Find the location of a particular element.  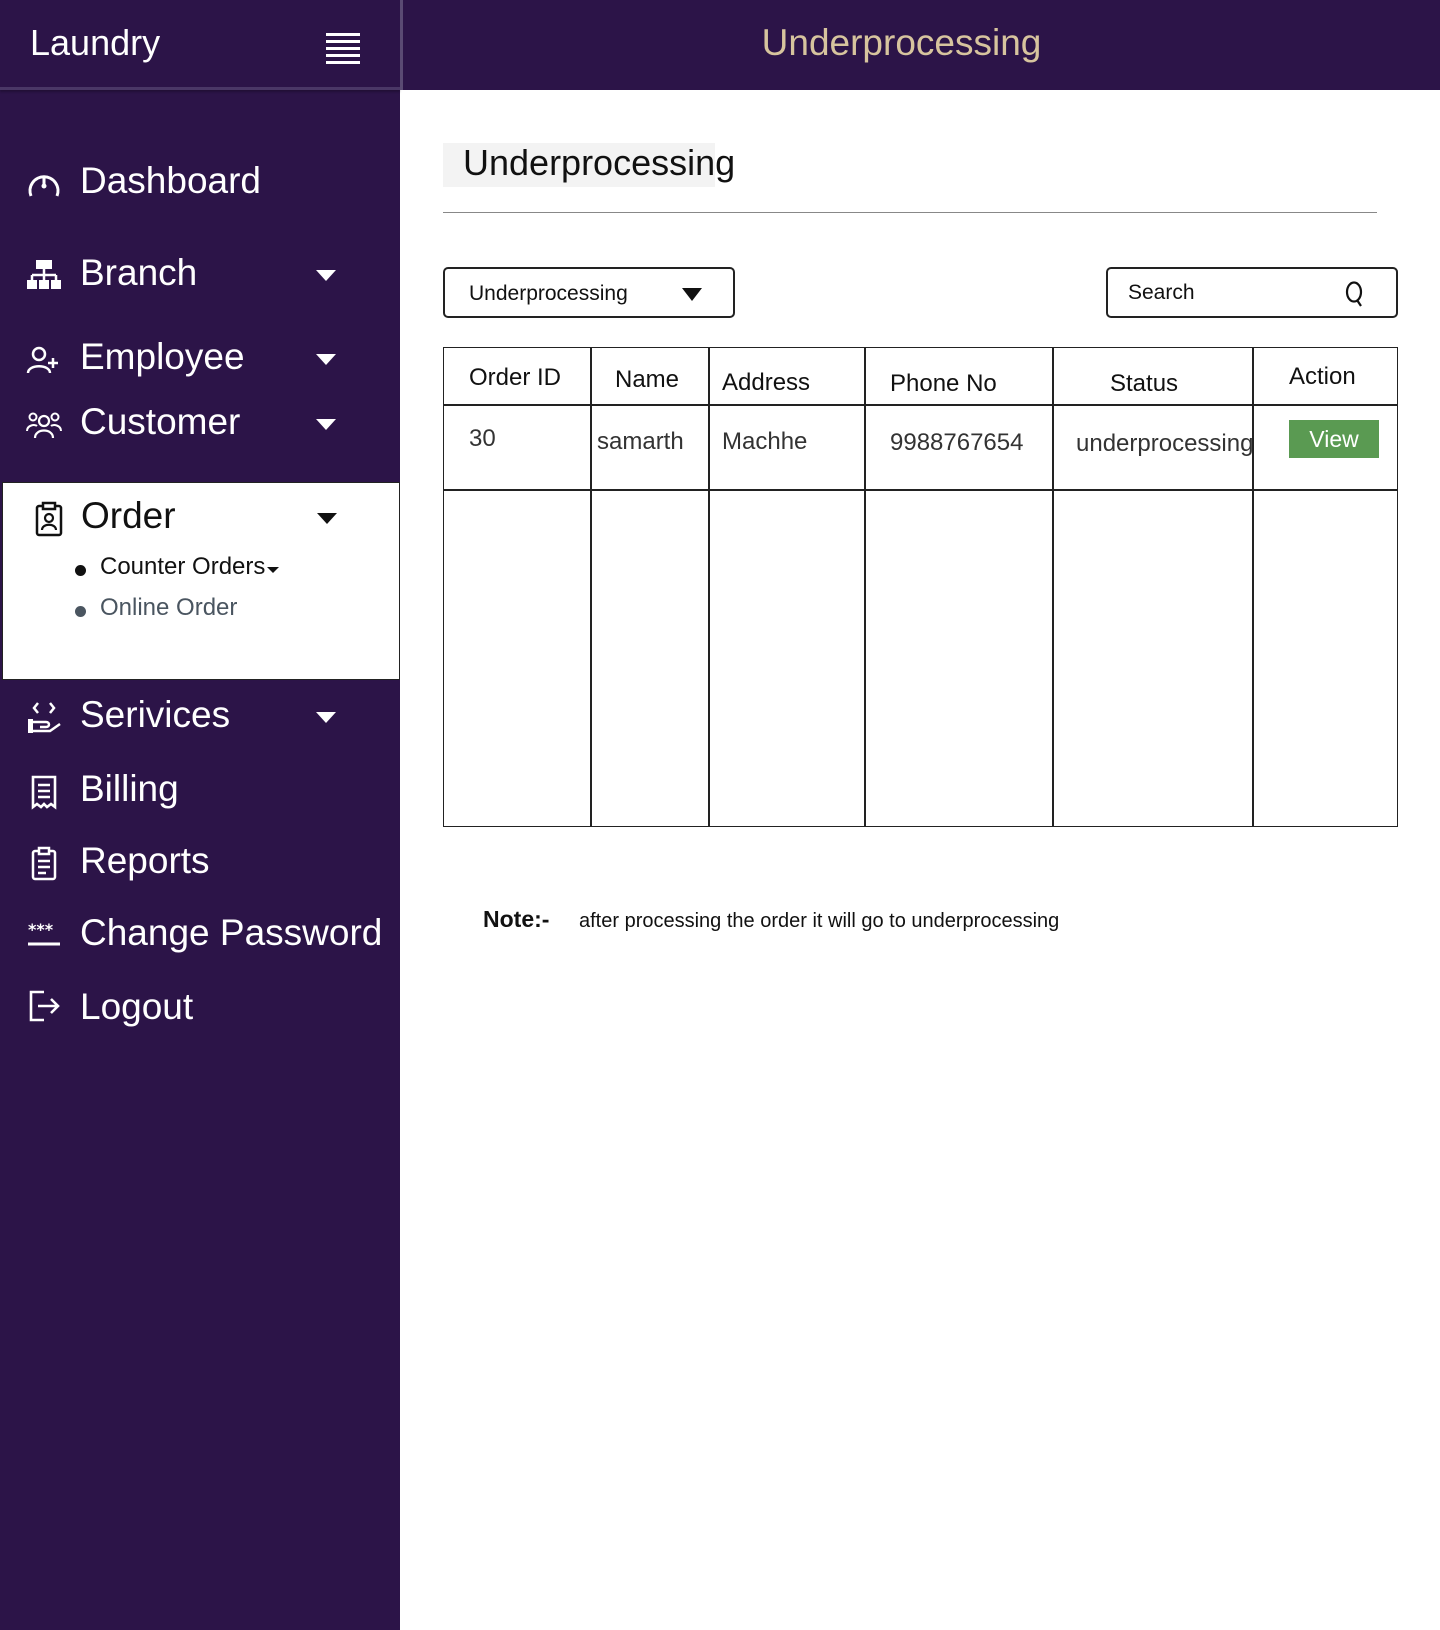

sidebar-item-label: Employee is located at coordinates (162, 356).